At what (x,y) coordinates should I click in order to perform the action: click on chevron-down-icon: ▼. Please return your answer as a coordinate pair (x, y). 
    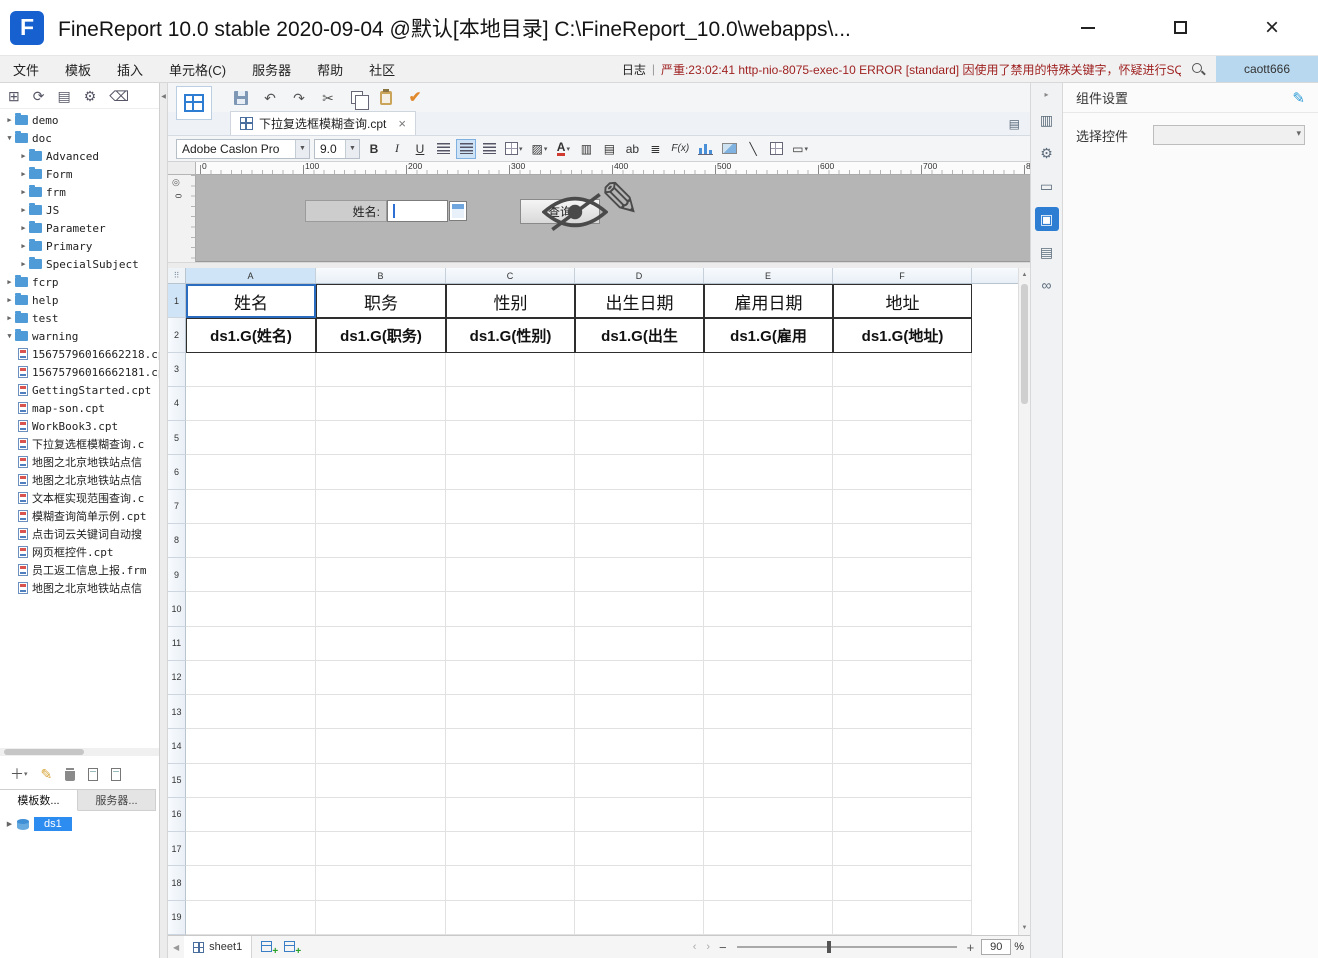
    Looking at the image, I should click on (9, 336).